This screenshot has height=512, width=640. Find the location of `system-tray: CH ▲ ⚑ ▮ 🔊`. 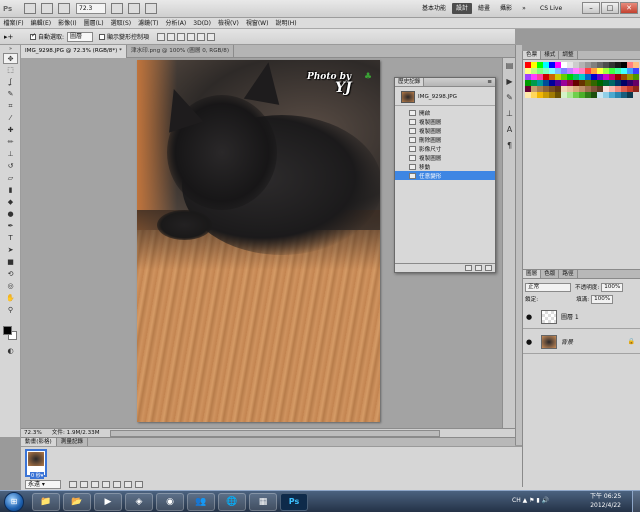

system-tray: CH ▲ ⚑ ▮ 🔊 is located at coordinates (530, 501).